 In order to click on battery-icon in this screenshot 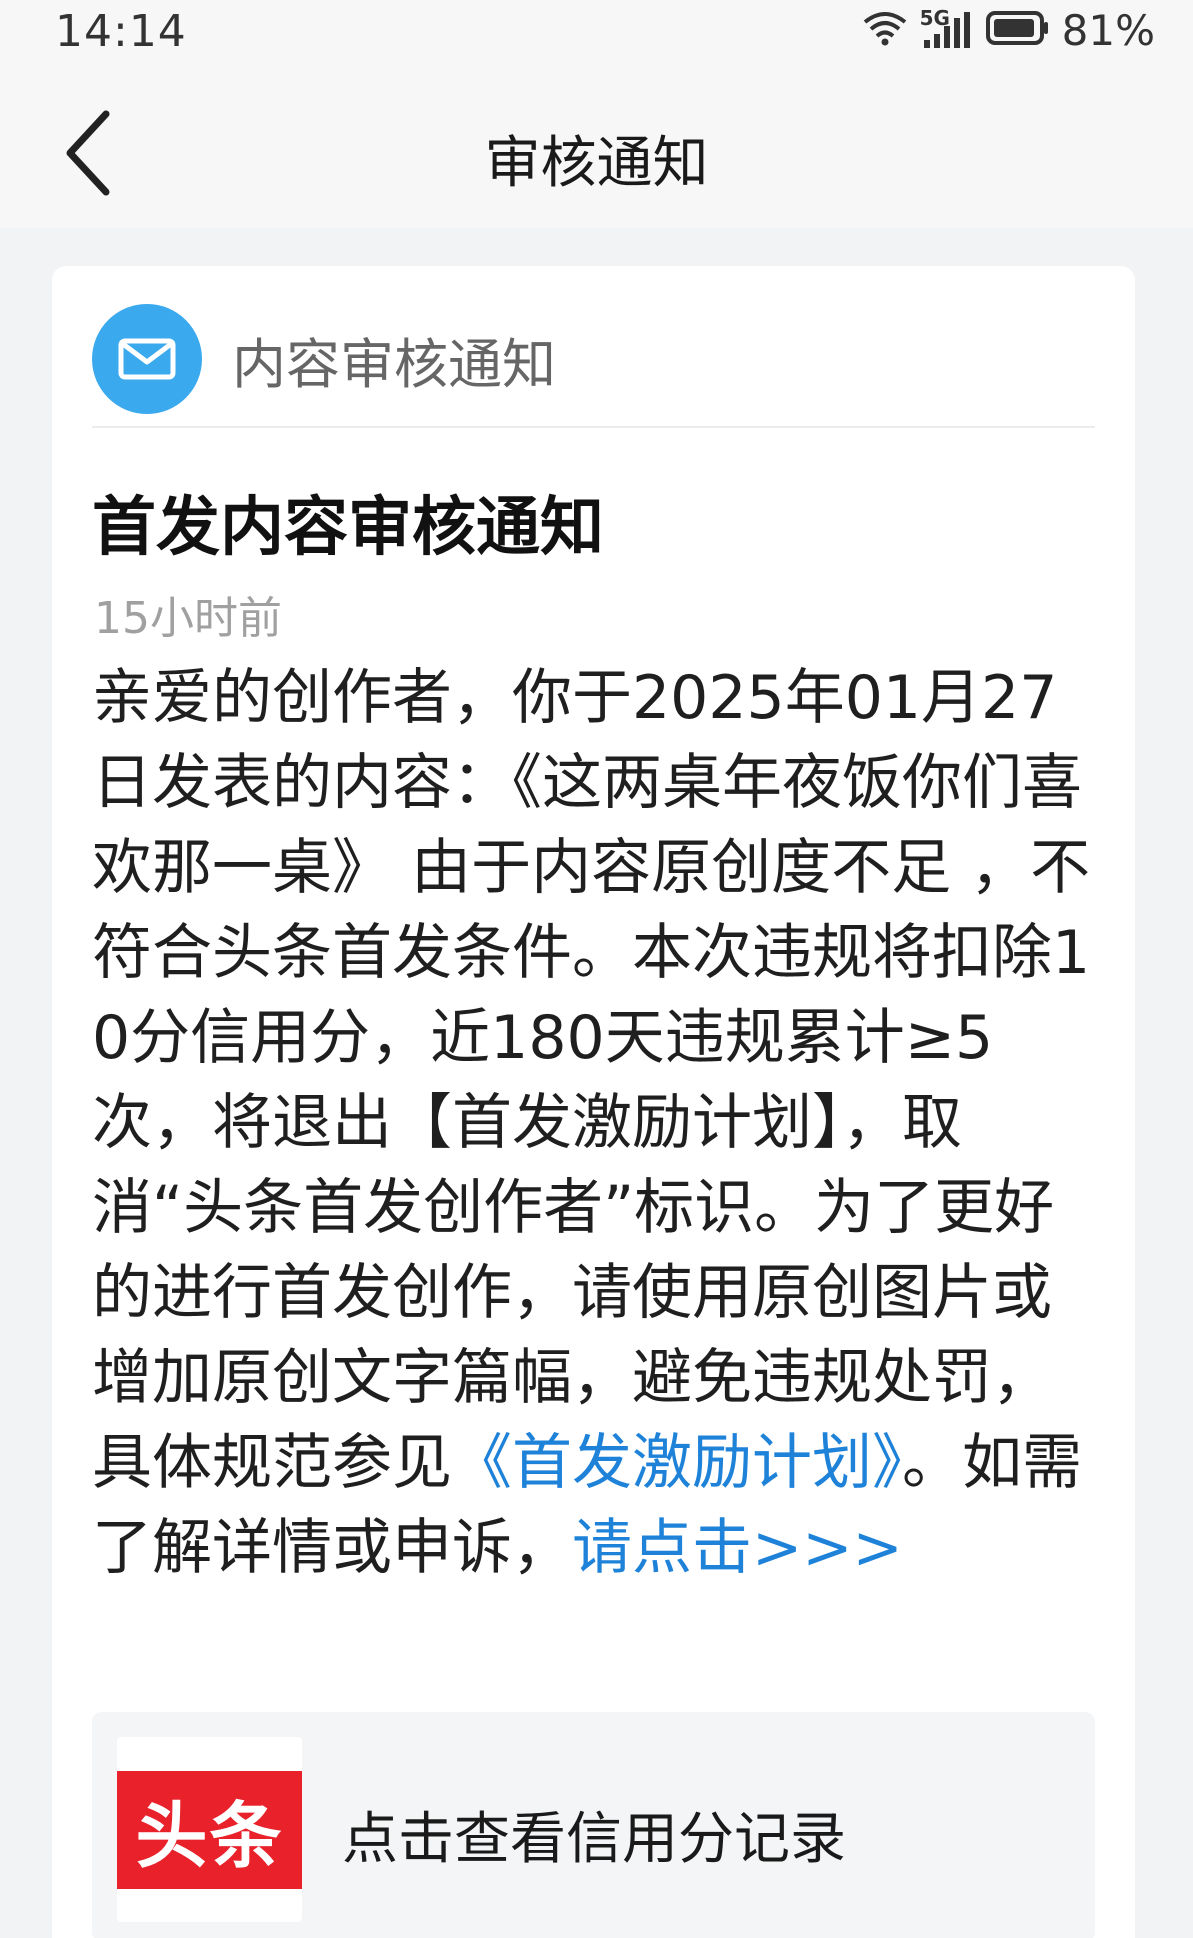, I will do `click(1017, 30)`.